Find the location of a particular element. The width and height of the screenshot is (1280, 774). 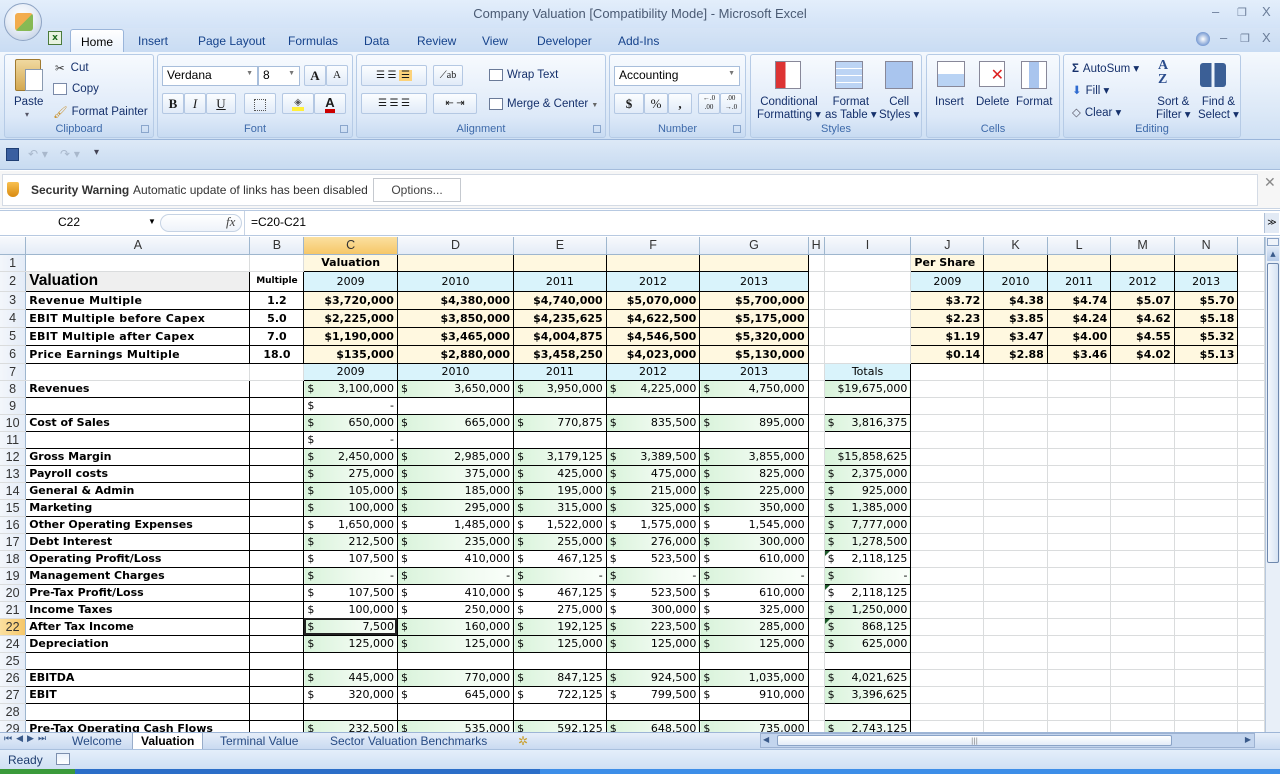

per-share-header: Per Share is located at coordinates (947, 263).